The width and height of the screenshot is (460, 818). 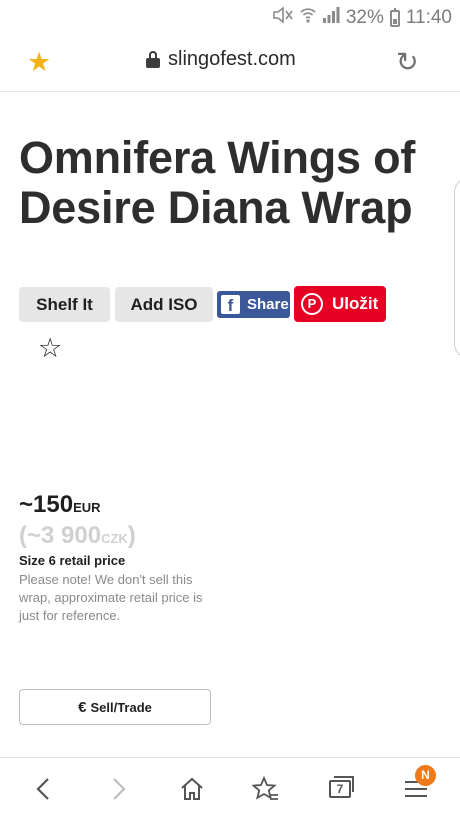 What do you see at coordinates (355, 303) in the screenshot?
I see `pinterest-save-label: Uložit` at bounding box center [355, 303].